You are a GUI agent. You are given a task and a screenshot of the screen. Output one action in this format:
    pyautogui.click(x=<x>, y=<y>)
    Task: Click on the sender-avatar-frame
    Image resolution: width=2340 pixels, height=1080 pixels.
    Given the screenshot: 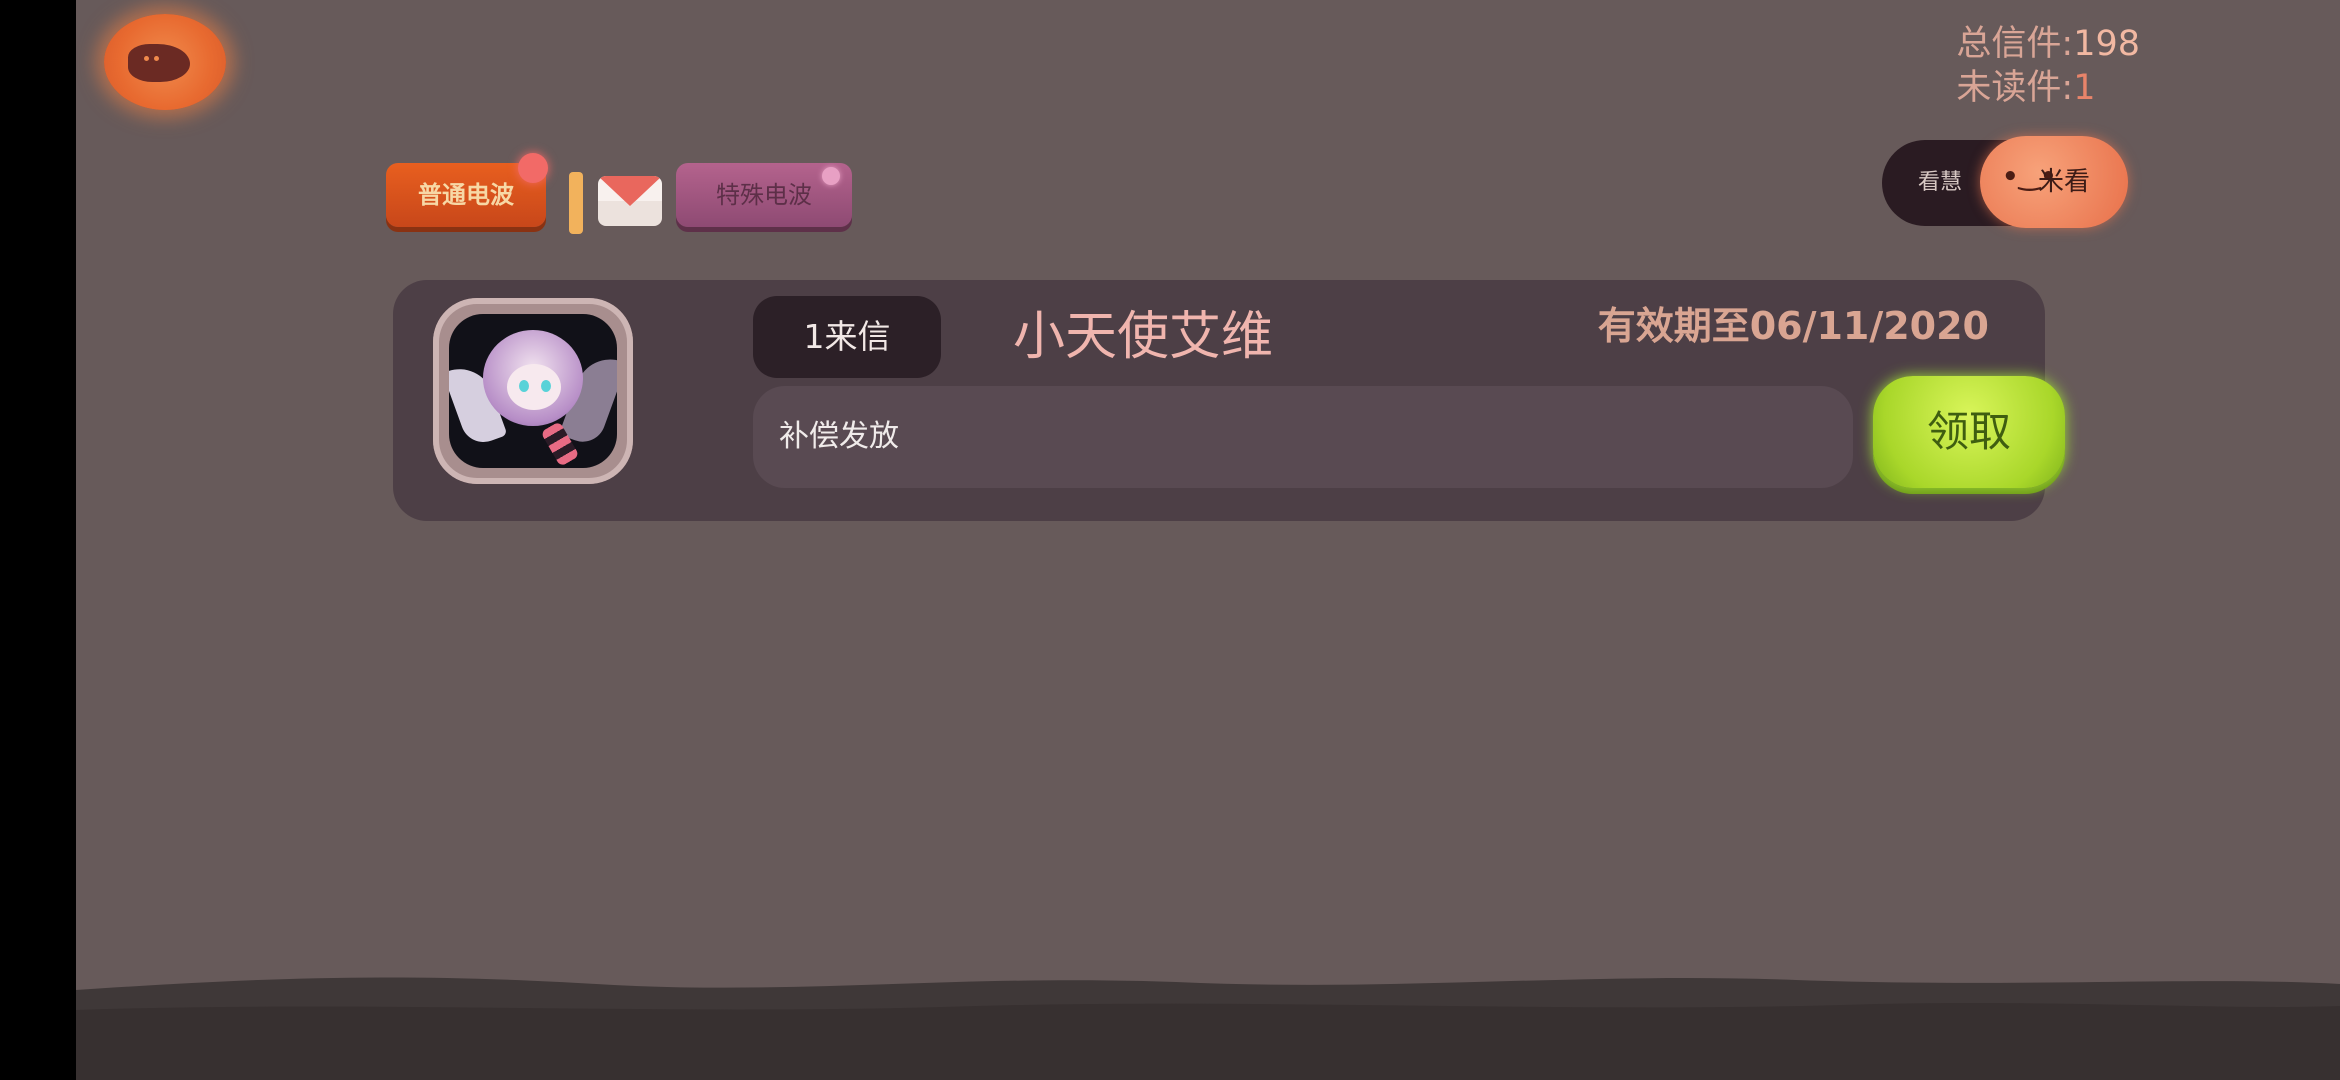 What is the action you would take?
    pyautogui.click(x=533, y=391)
    